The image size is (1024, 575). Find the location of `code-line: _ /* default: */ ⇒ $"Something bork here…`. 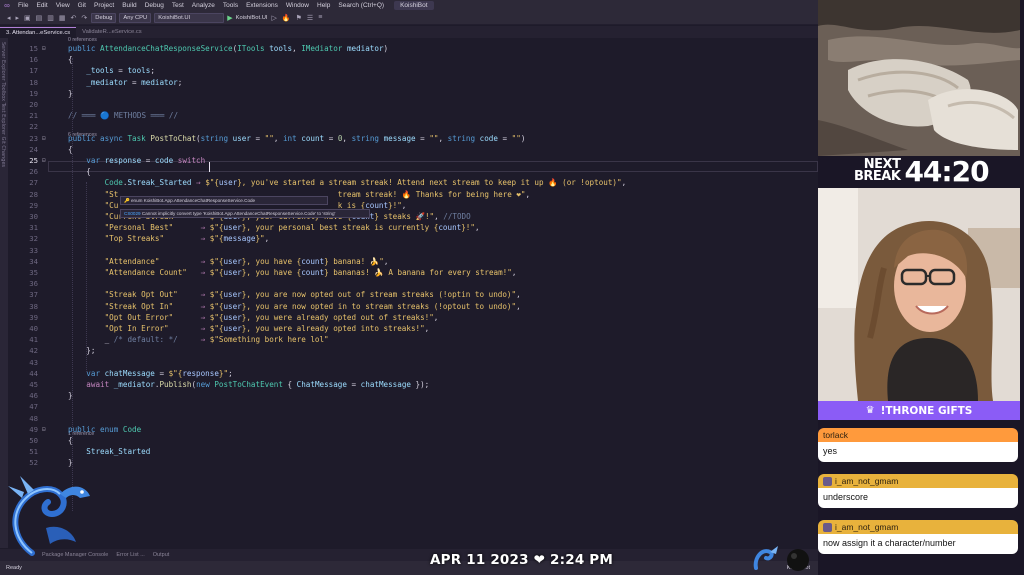

code-line: _ /* default: */ ⇒ $"Something bork here… is located at coordinates (198, 339).